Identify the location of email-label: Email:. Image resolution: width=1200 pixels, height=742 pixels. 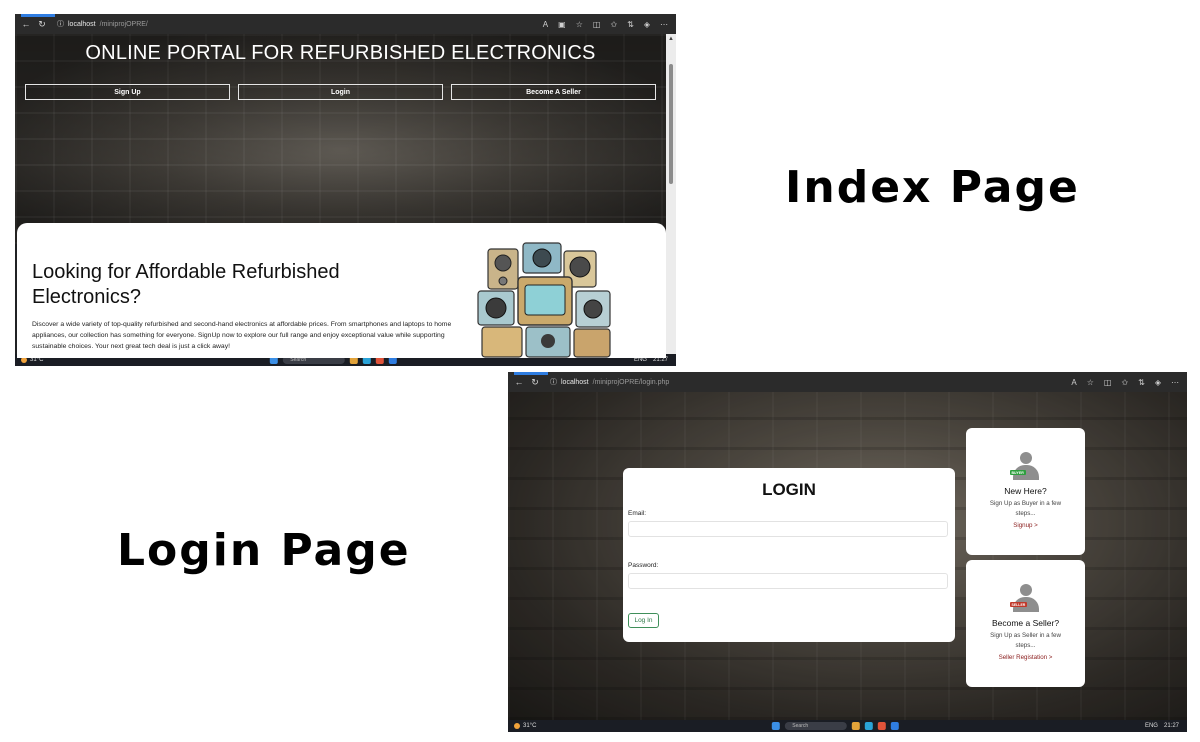
(637, 513).